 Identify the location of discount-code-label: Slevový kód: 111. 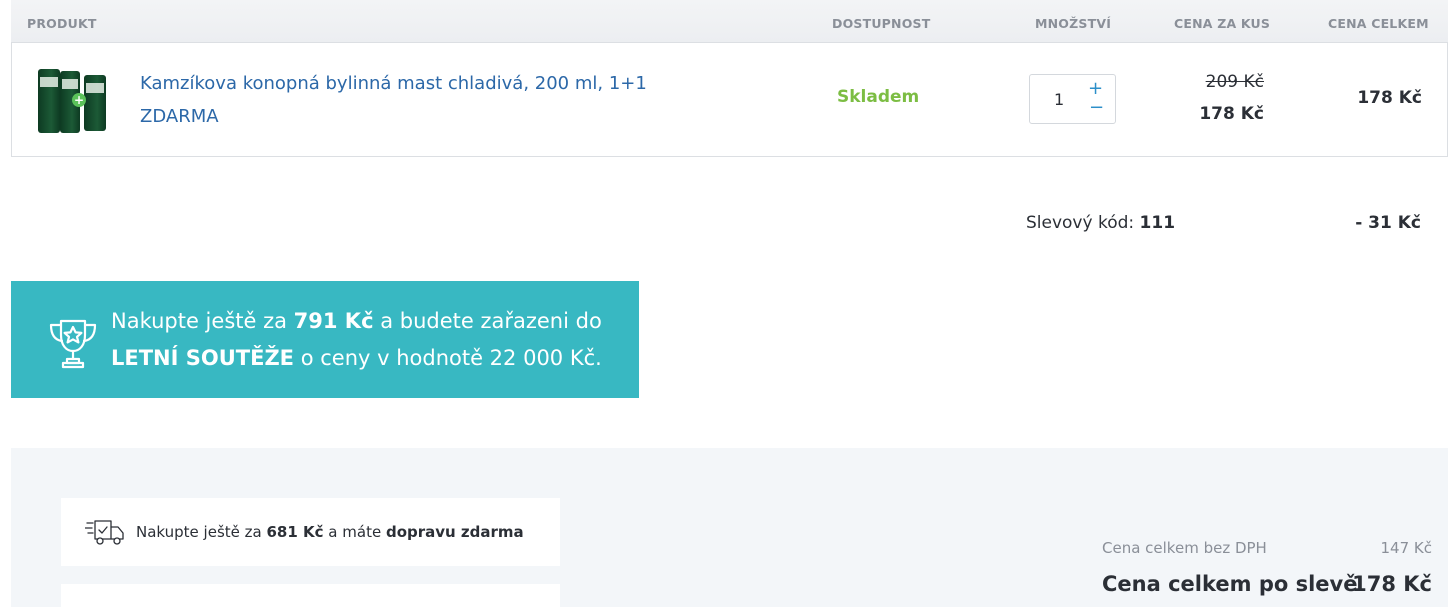
(1100, 223).